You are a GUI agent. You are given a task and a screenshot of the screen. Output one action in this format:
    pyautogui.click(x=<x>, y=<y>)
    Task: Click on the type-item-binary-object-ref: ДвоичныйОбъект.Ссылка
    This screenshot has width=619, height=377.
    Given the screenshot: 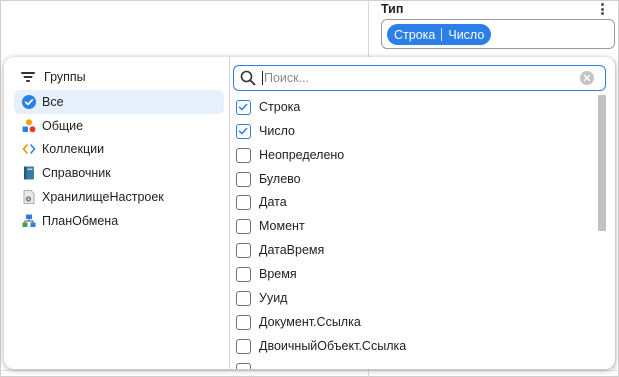 What is the action you would take?
    pyautogui.click(x=321, y=346)
    